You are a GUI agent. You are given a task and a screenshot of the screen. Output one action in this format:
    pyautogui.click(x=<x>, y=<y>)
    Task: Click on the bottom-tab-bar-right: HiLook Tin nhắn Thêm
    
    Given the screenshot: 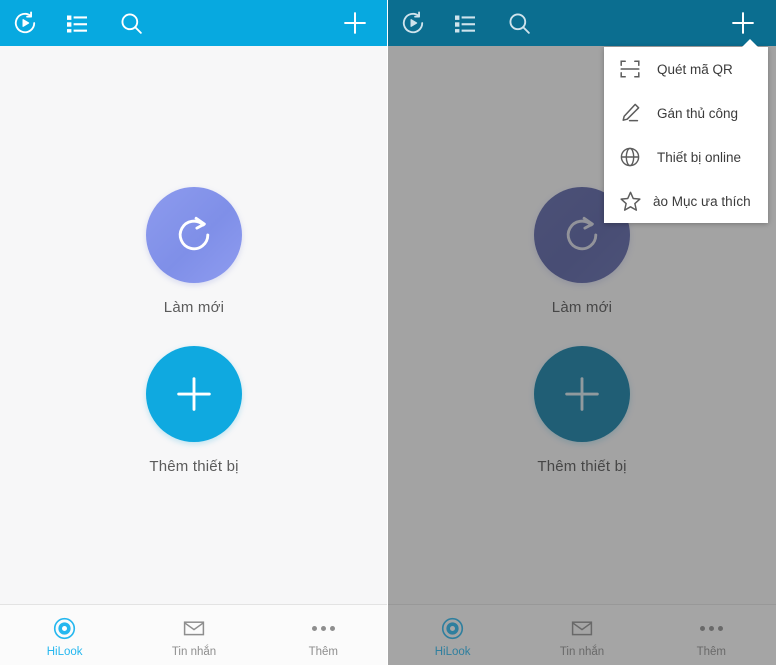 What is the action you would take?
    pyautogui.click(x=582, y=634)
    